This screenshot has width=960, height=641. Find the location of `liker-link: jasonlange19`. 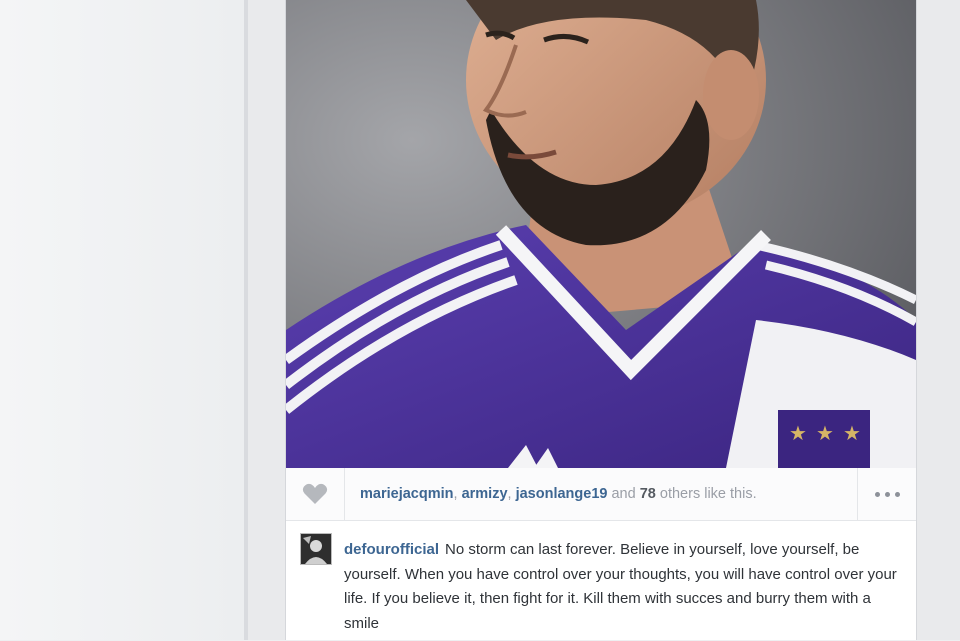

liker-link: jasonlange19 is located at coordinates (562, 494).